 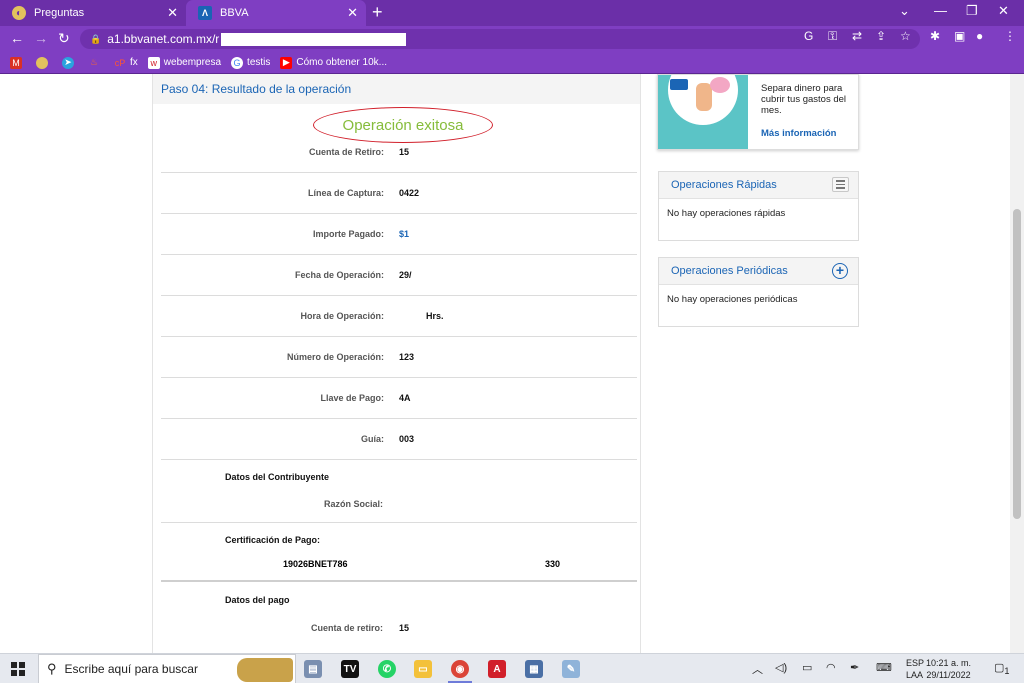 I want to click on forward-button: →, so click(x=41, y=38).